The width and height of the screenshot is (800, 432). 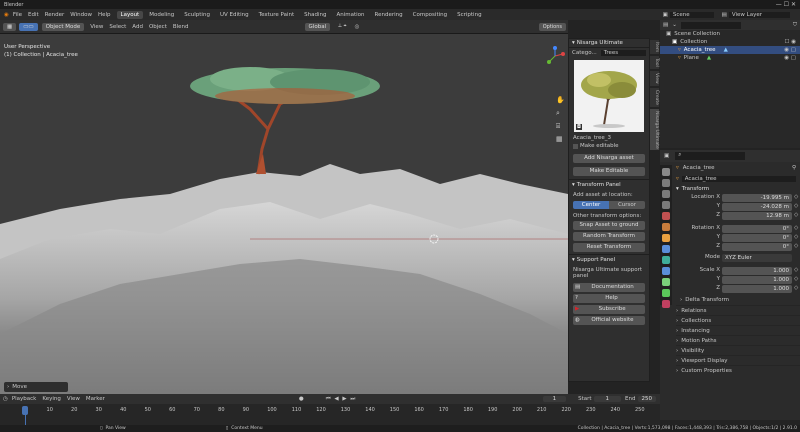 I want to click on outliner-row-plane: ▿ Plane ▲ ◉ ▢, so click(x=730, y=58).